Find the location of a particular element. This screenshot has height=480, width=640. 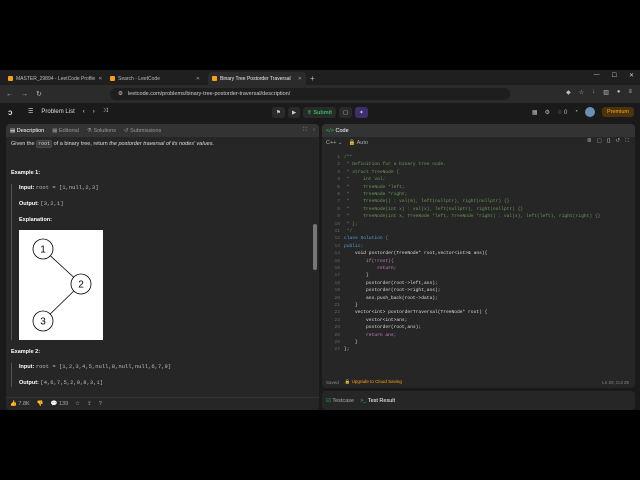

premium-button: Premium is located at coordinates (617, 112).